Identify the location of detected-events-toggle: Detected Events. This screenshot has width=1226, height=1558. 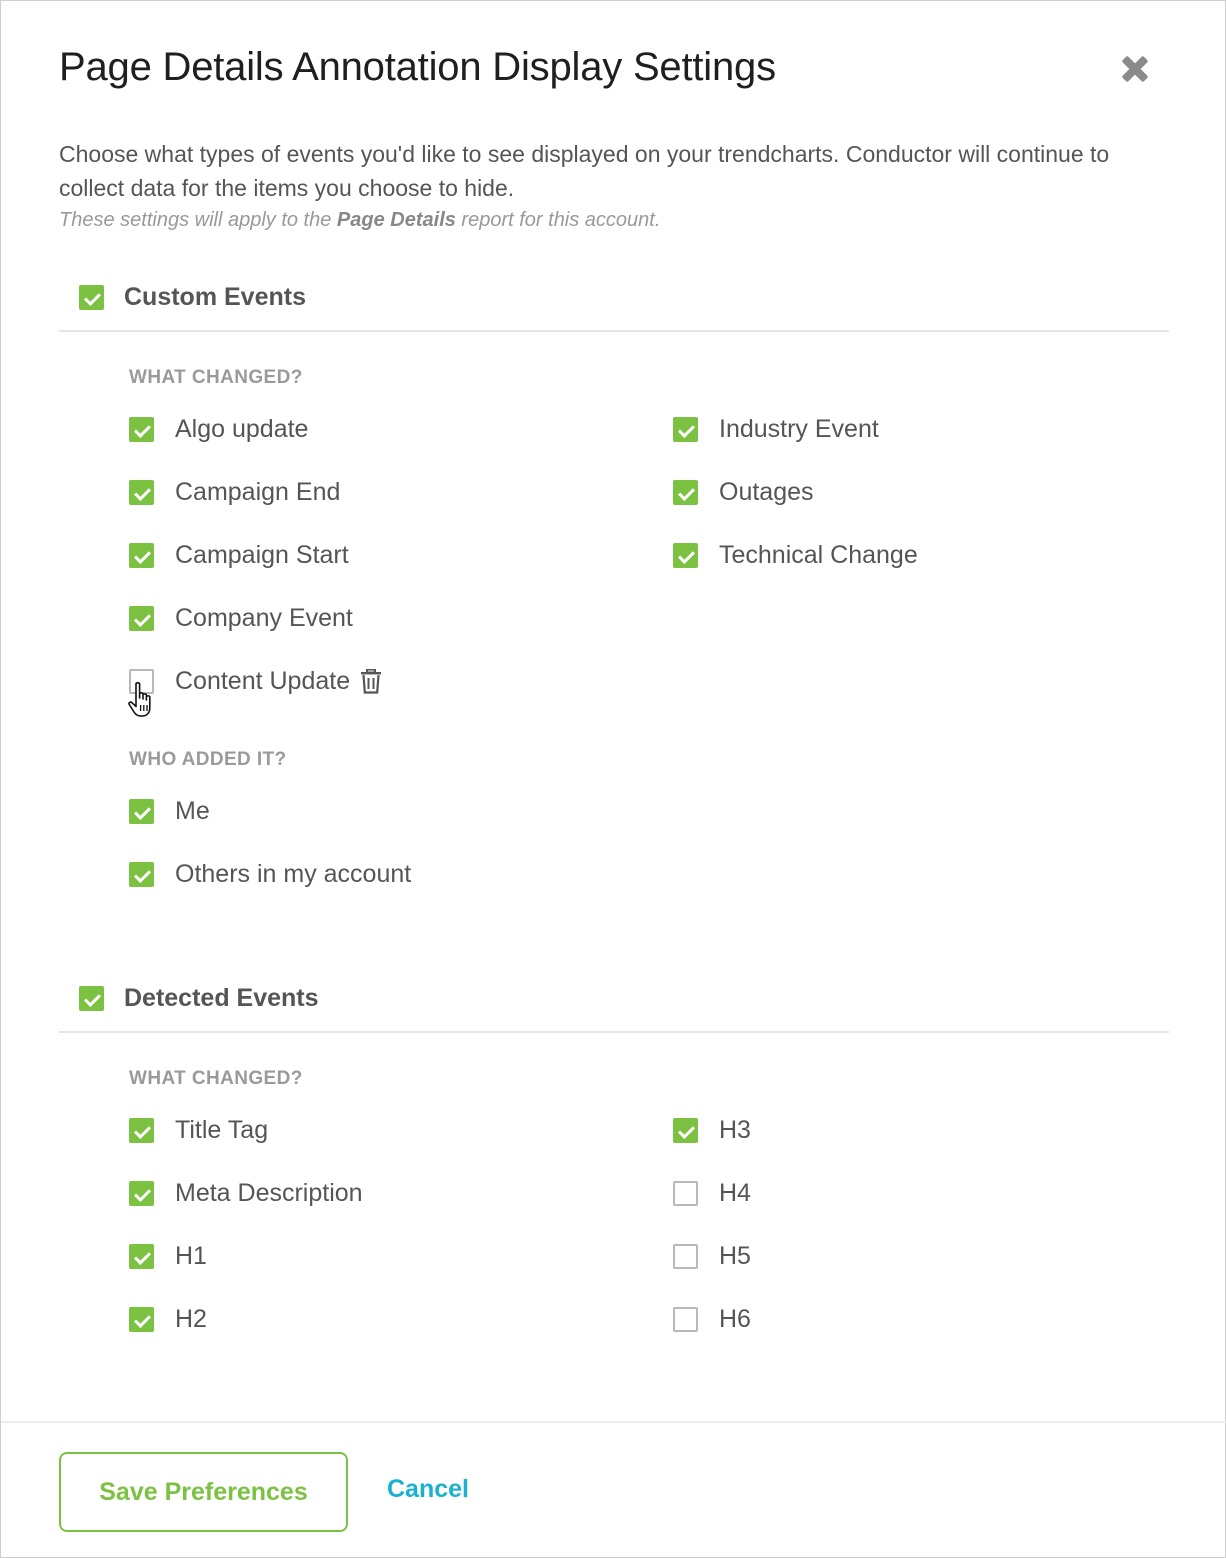
(199, 998).